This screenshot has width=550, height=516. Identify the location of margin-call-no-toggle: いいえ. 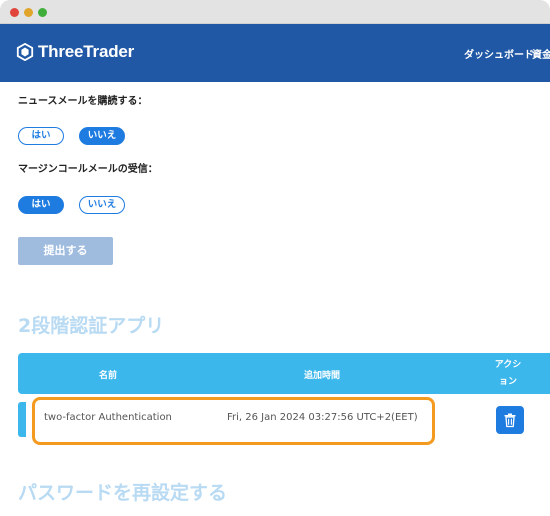
(102, 205).